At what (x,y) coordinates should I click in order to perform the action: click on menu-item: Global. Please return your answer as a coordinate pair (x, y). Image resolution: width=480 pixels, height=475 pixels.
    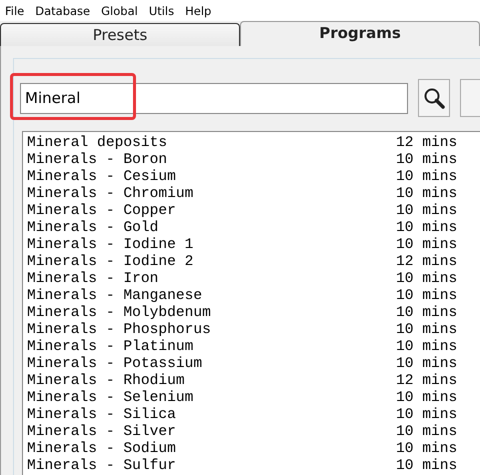
    Looking at the image, I should click on (119, 11).